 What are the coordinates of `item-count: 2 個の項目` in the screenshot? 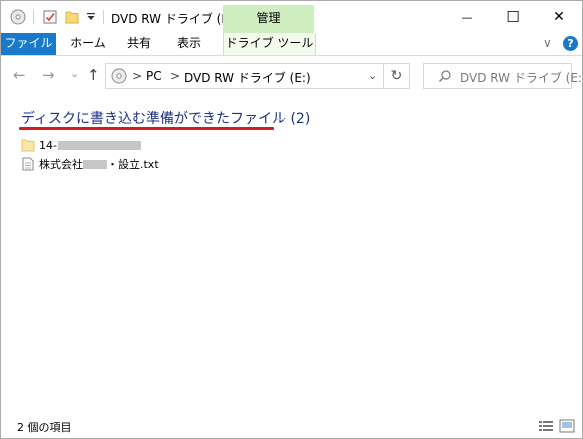 It's located at (44, 427).